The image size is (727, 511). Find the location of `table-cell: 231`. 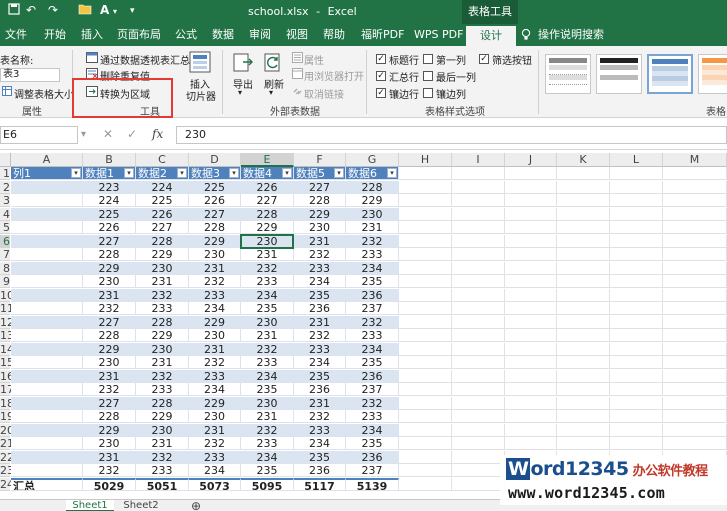

table-cell: 231 is located at coordinates (267, 254).